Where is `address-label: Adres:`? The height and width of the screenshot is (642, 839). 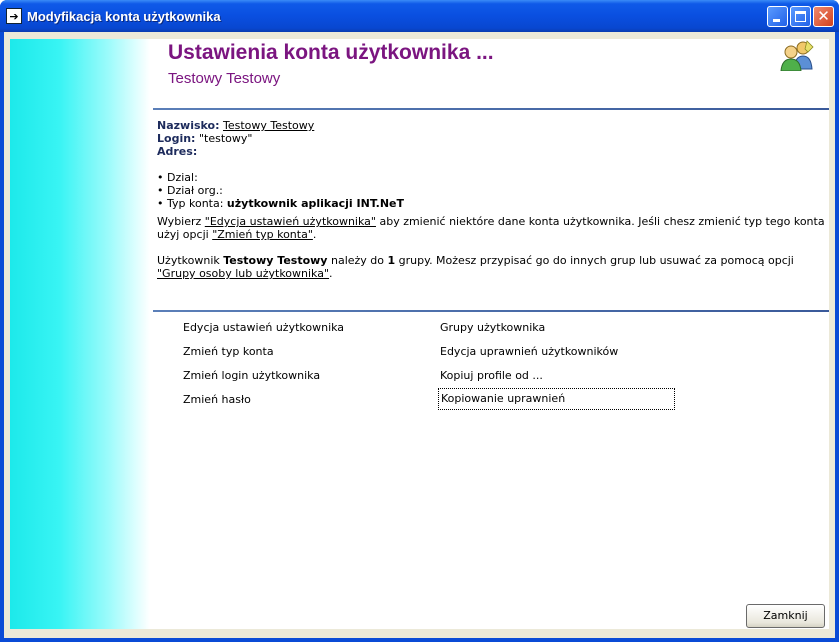 address-label: Adres: is located at coordinates (177, 151).